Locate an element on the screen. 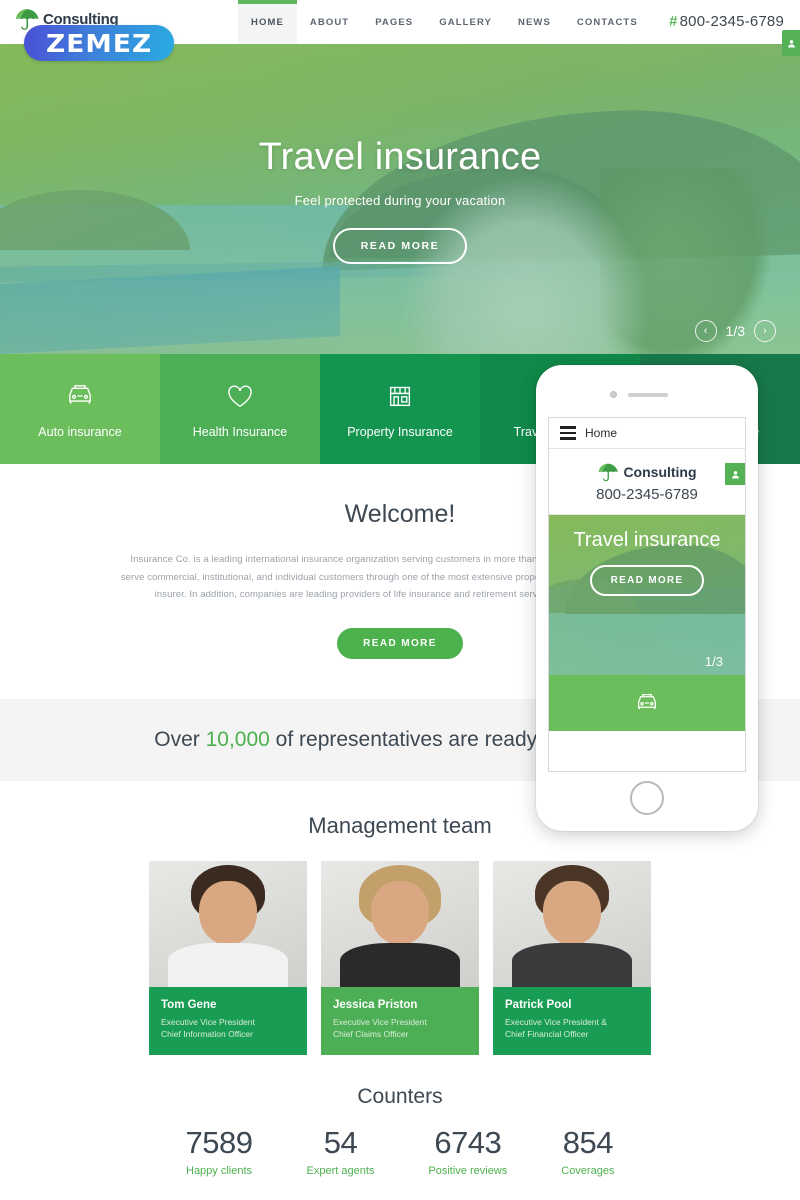 The image size is (800, 1200). service-label: Health Insurance is located at coordinates (240, 432).